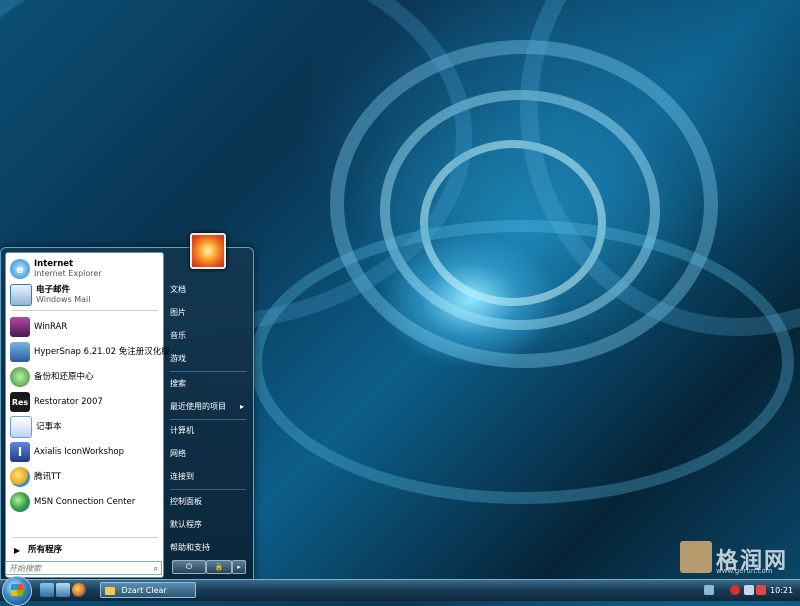 The width and height of the screenshot is (800, 606). What do you see at coordinates (21, 427) in the screenshot?
I see `notepad-icon` at bounding box center [21, 427].